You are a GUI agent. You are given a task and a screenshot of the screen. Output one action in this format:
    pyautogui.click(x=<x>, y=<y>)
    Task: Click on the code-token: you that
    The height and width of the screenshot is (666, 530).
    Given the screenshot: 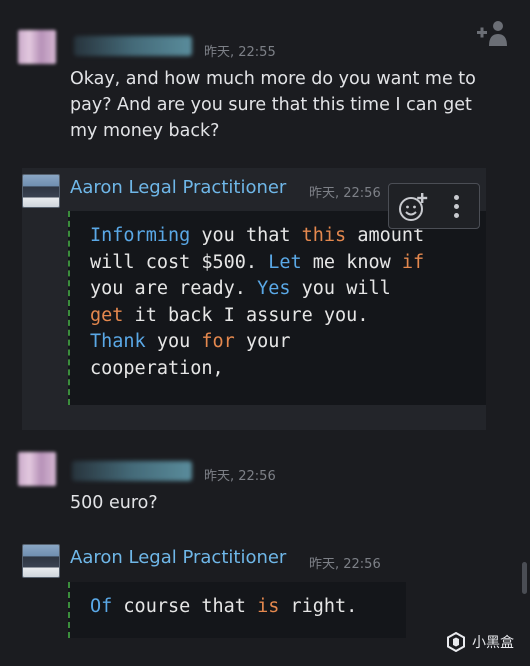 What is the action you would take?
    pyautogui.click(x=246, y=235)
    